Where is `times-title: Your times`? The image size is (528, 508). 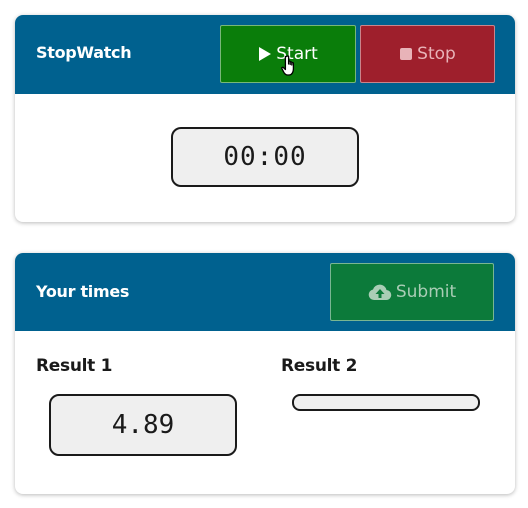
times-title: Your times is located at coordinates (83, 291).